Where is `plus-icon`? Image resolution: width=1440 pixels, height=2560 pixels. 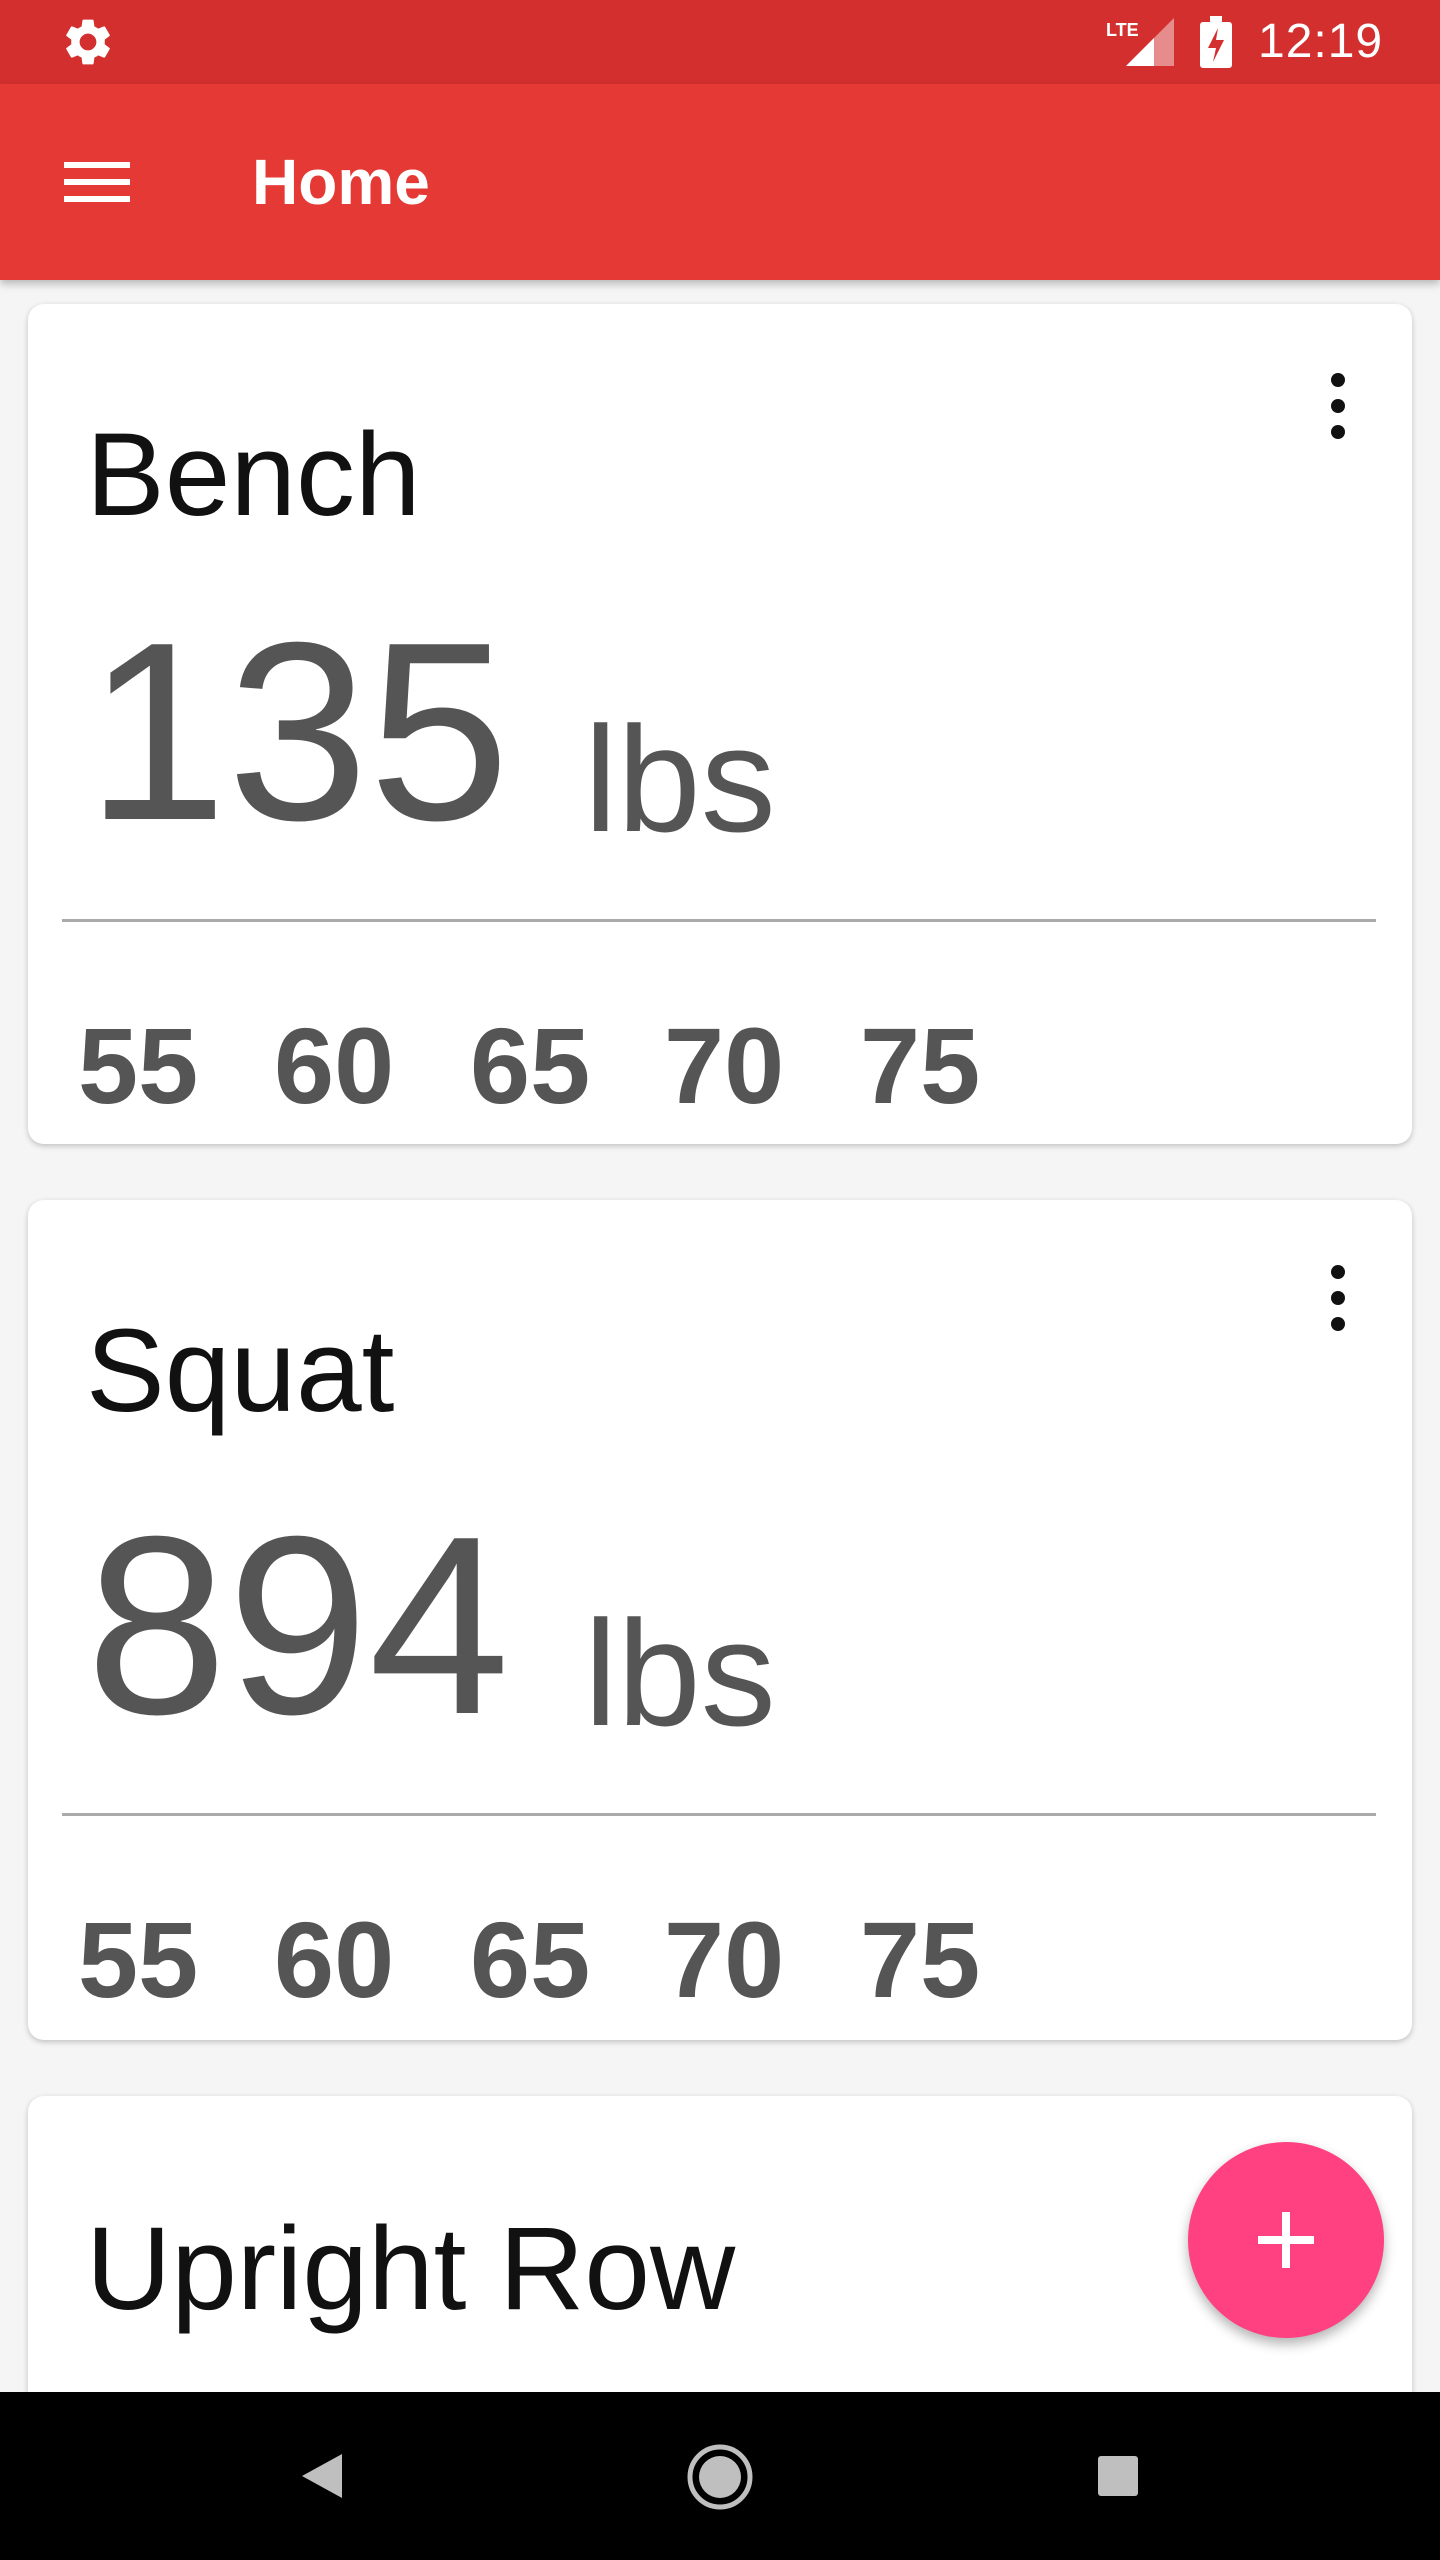 plus-icon is located at coordinates (1286, 2240).